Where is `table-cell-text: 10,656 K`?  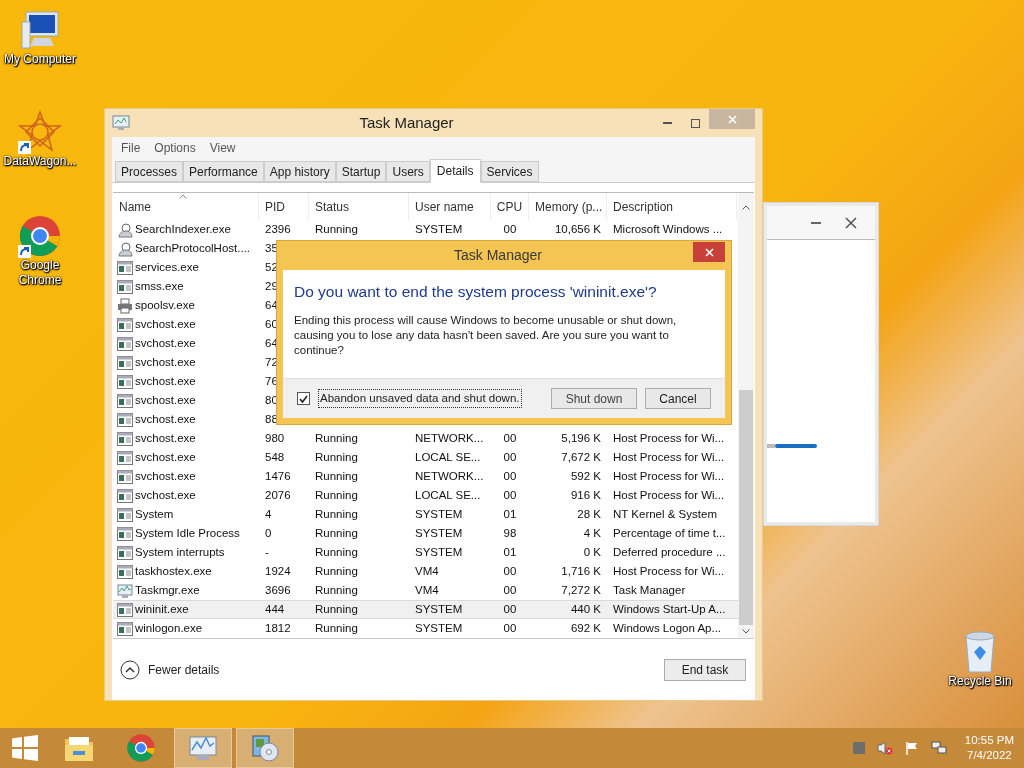 table-cell-text: 10,656 K is located at coordinates (577, 229).